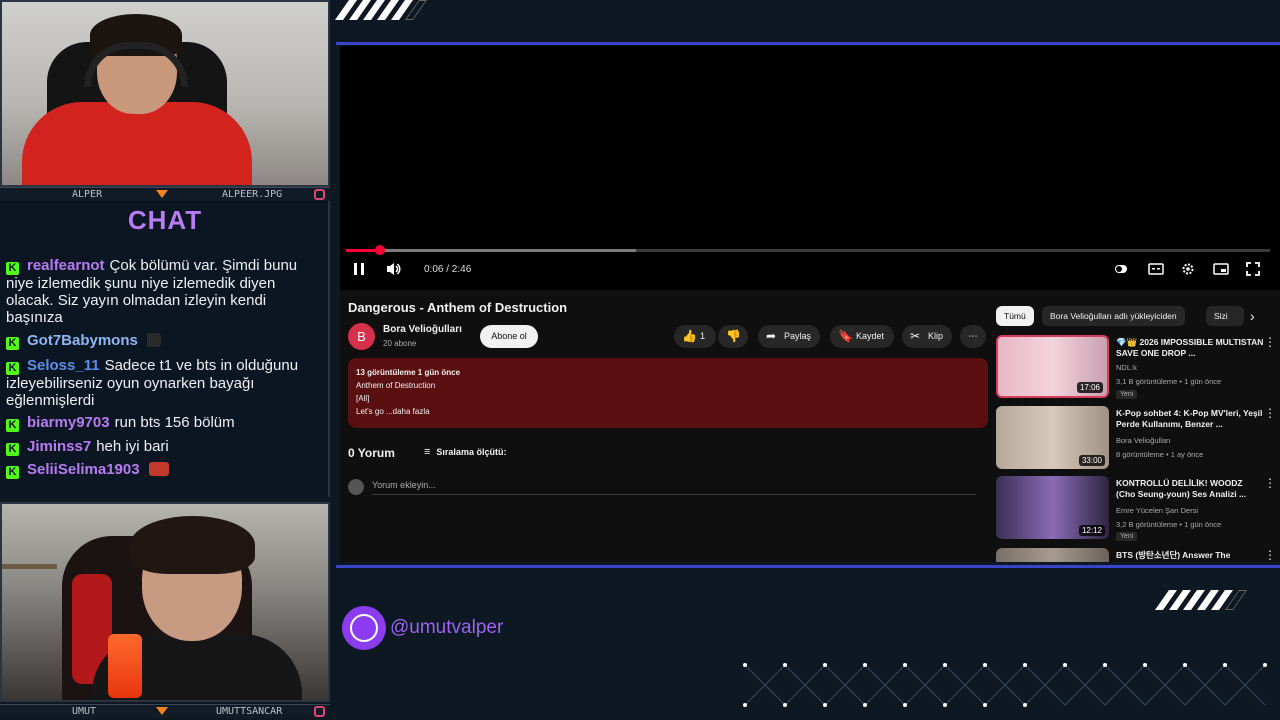  What do you see at coordinates (771, 336) in the screenshot?
I see `share-icon: ➦` at bounding box center [771, 336].